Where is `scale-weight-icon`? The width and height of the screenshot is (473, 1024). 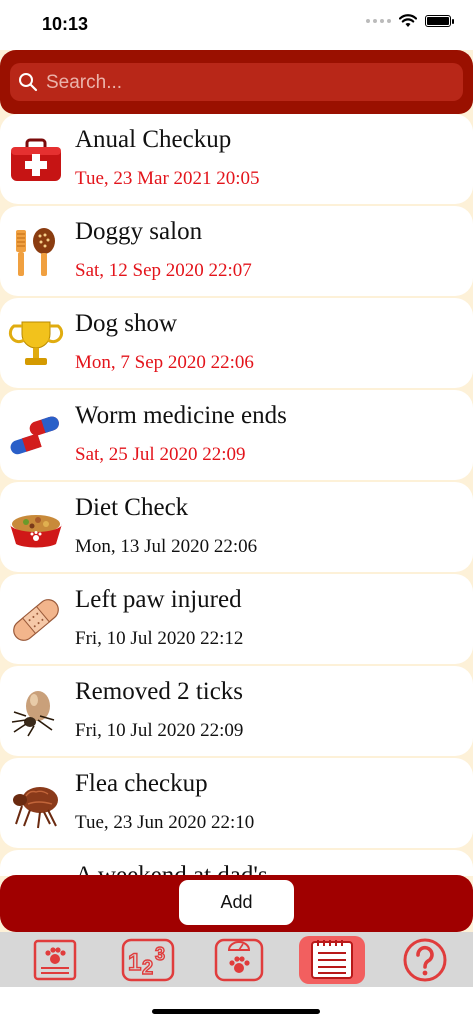
scale-weight-icon is located at coordinates (239, 960).